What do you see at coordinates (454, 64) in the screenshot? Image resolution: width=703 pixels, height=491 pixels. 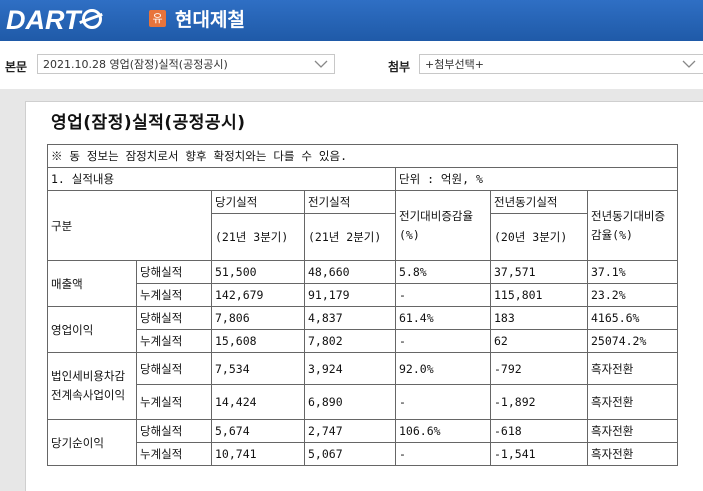 I see `attach-select-value: +첨부선택+` at bounding box center [454, 64].